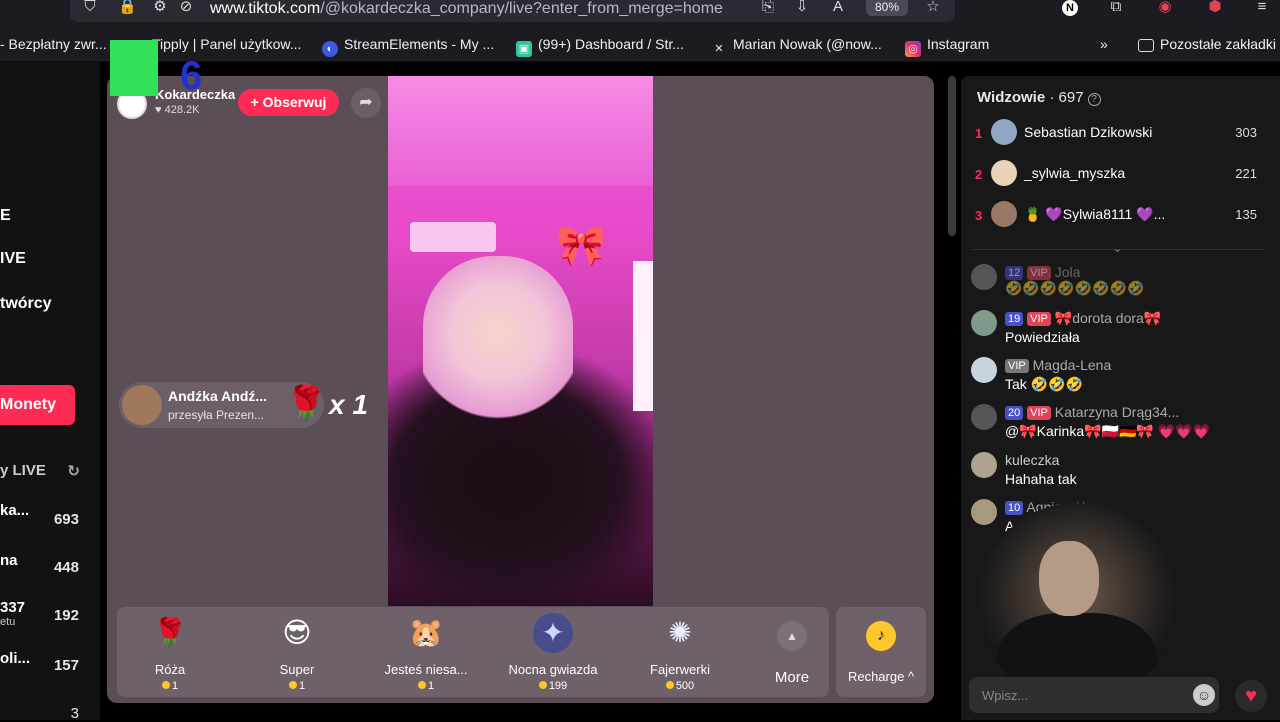  I want to click on gift-name: Róża, so click(170, 669).